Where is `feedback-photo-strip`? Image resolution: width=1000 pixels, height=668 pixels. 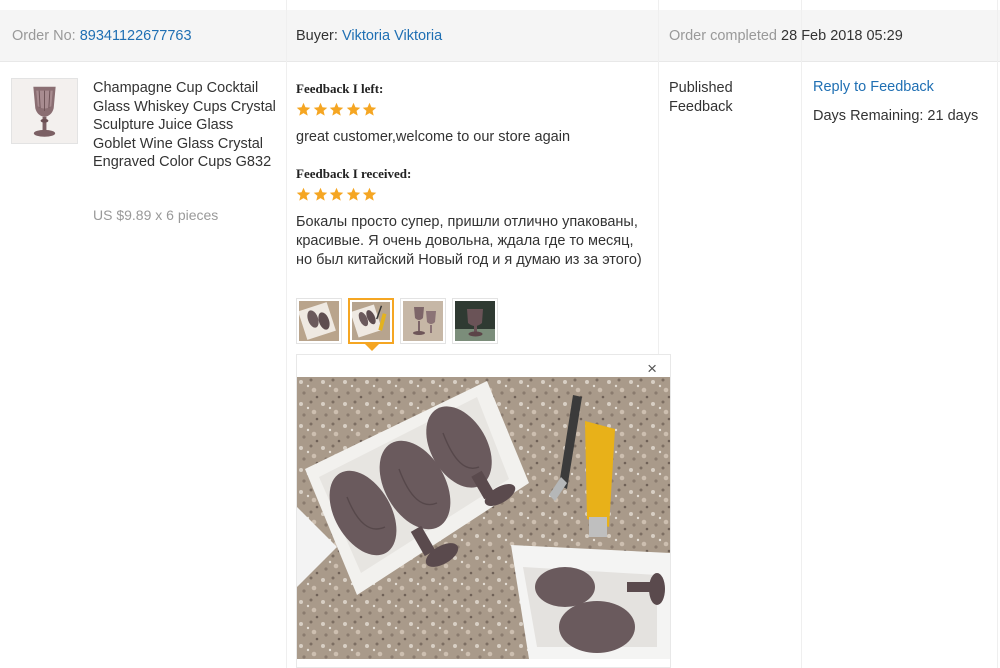
feedback-photo-strip is located at coordinates (397, 321).